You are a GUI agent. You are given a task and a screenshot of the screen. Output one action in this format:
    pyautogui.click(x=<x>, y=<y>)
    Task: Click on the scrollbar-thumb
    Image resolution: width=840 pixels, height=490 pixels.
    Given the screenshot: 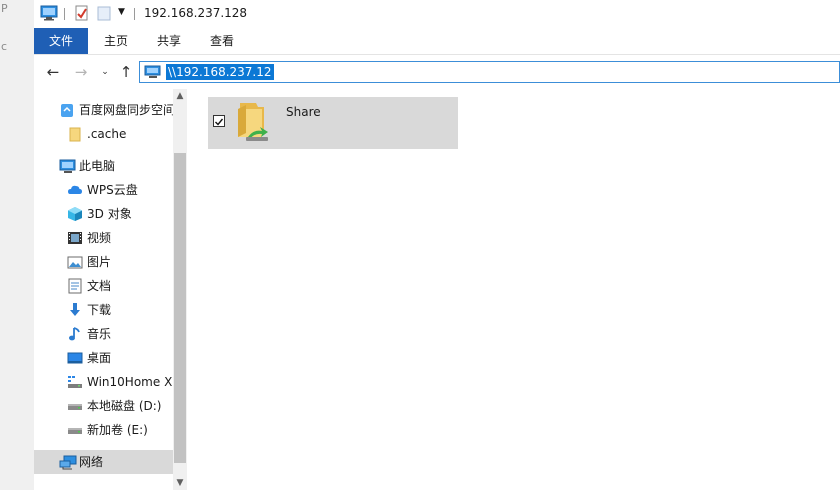 What is the action you would take?
    pyautogui.click(x=180, y=308)
    